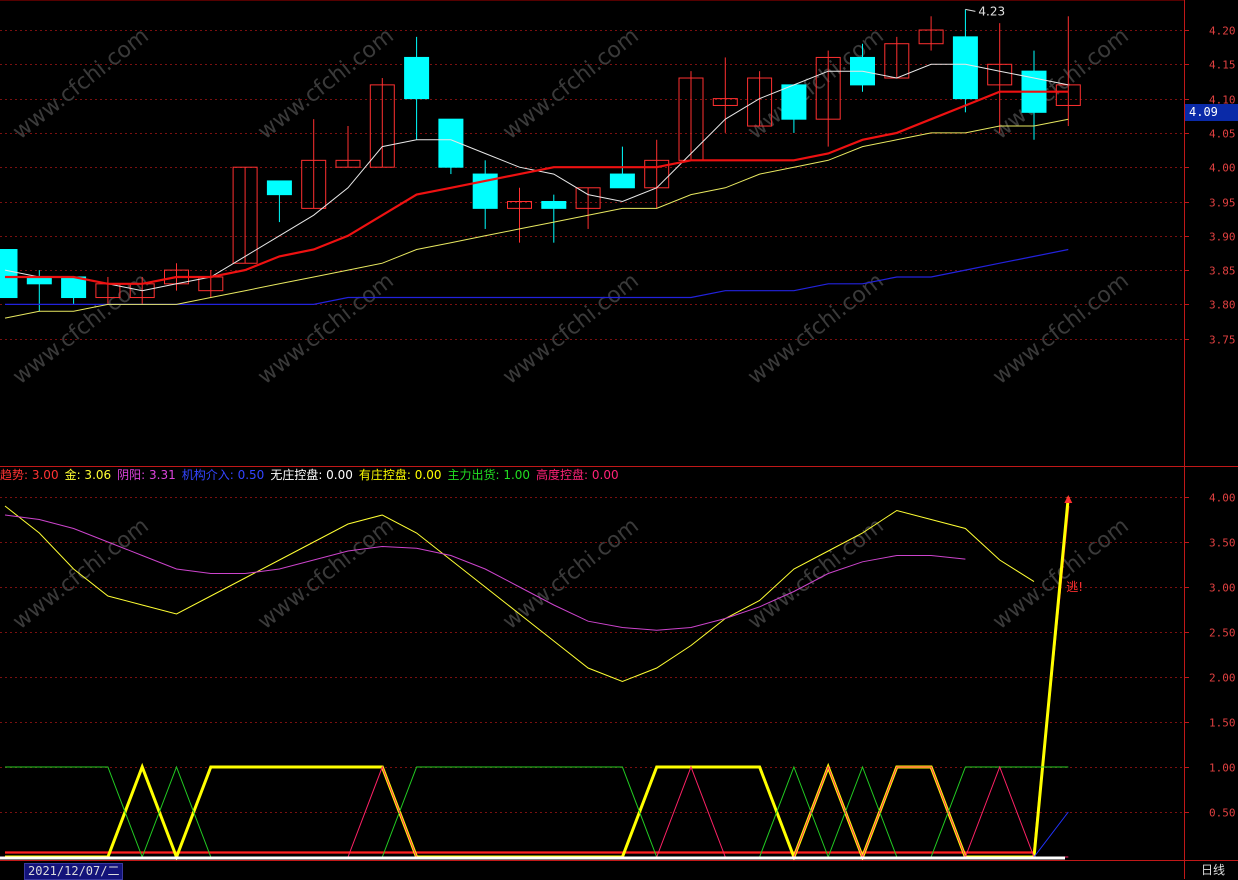  Describe the element at coordinates (1222, 134) in the screenshot. I see `price-tick-label: 4.05` at that location.